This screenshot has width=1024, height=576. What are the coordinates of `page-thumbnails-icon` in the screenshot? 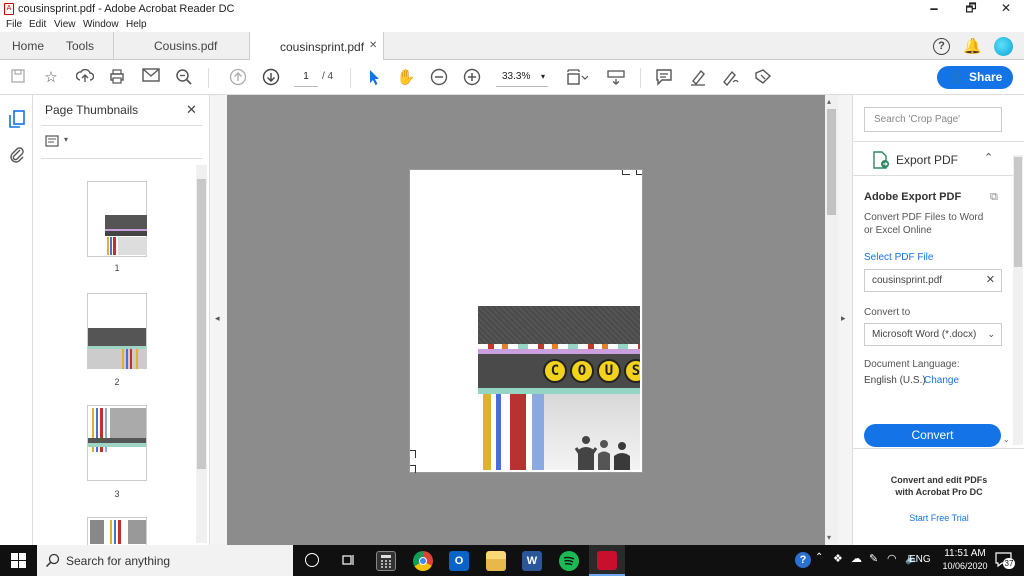 It's located at (17, 119).